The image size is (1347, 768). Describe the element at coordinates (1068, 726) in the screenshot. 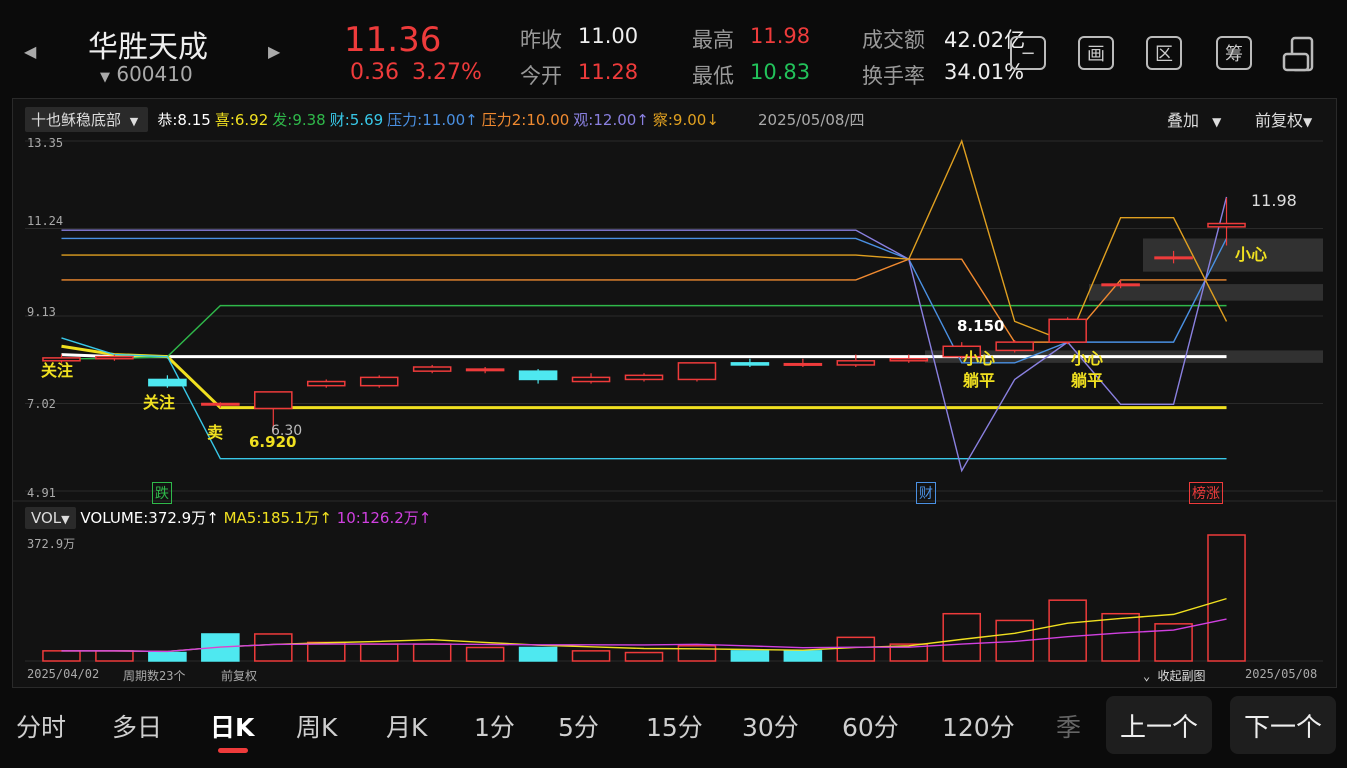

I see `tab-quarterly: 季` at that location.